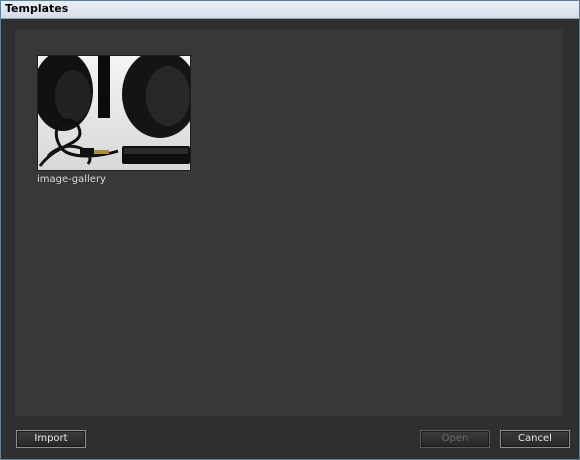 The width and height of the screenshot is (580, 460). I want to click on title-bar: Templates, so click(290, 10).